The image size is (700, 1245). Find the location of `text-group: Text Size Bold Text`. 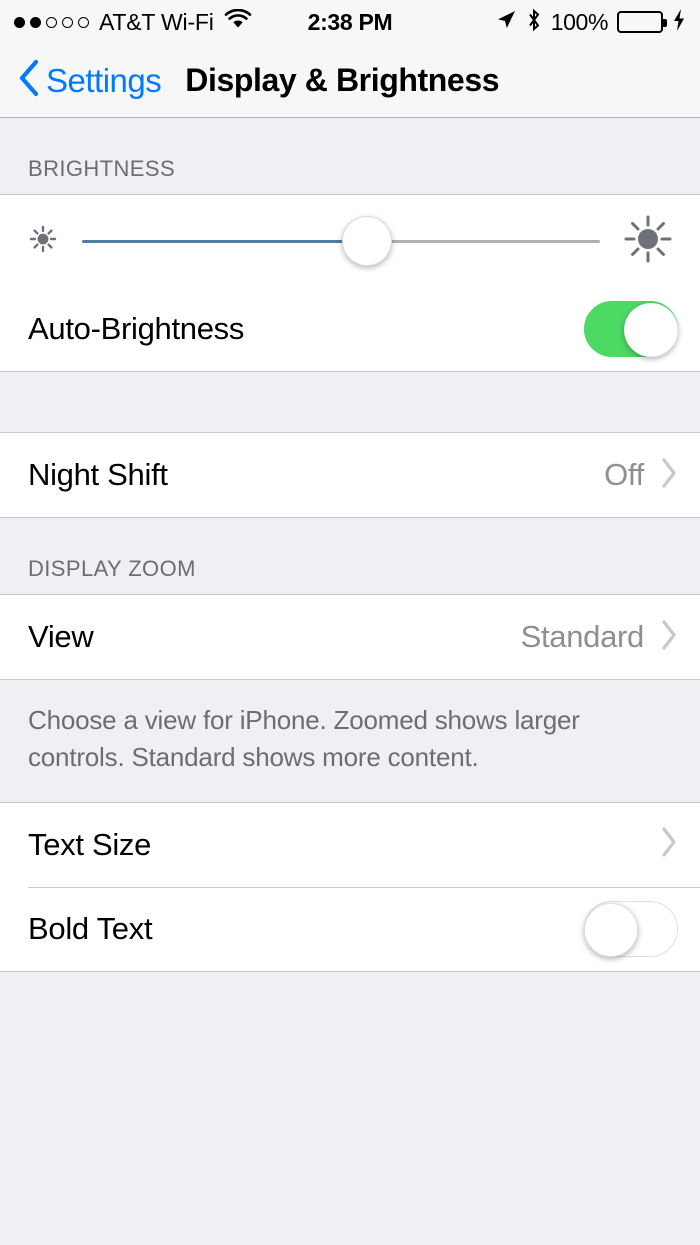

text-group: Text Size Bold Text is located at coordinates (350, 886).